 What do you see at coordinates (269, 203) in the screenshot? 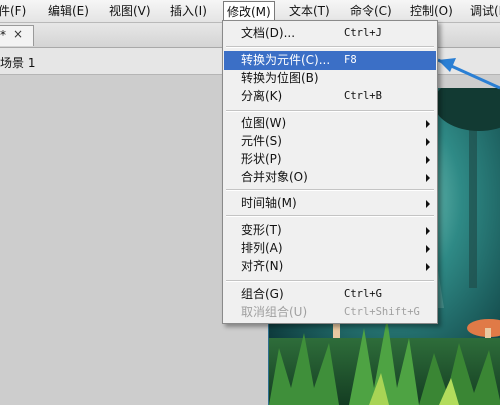
I see `menu-item-label: 时间轴(M)` at bounding box center [269, 203].